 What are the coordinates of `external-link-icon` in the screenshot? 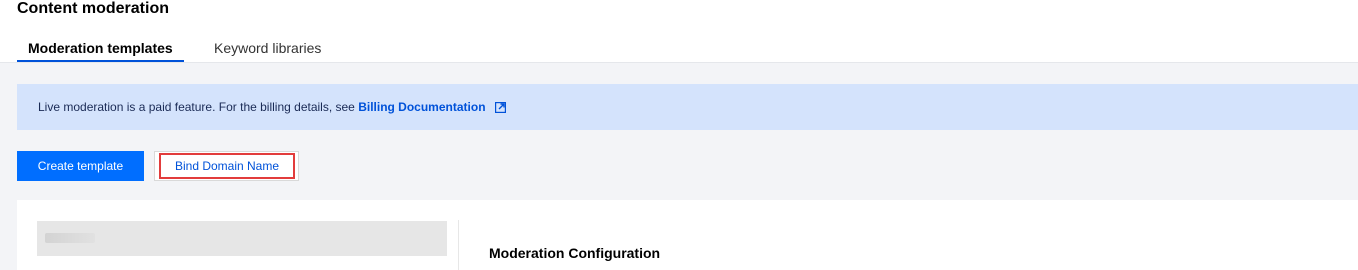 It's located at (500, 107).